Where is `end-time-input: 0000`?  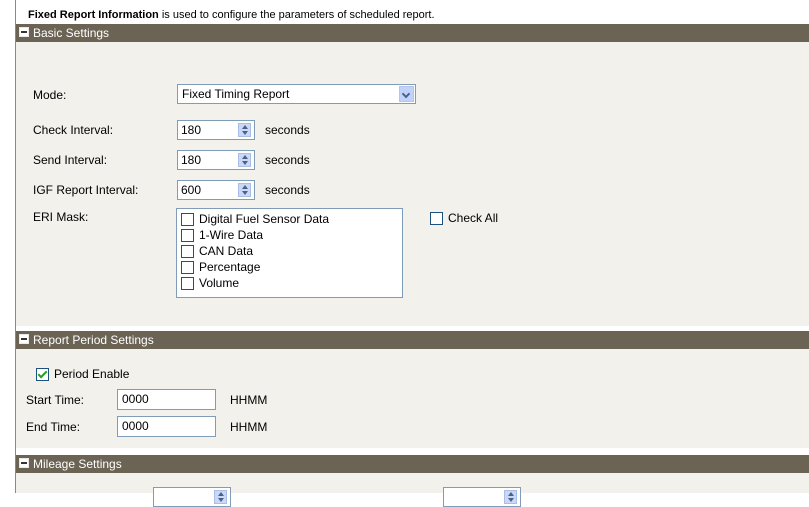 end-time-input: 0000 is located at coordinates (166, 426).